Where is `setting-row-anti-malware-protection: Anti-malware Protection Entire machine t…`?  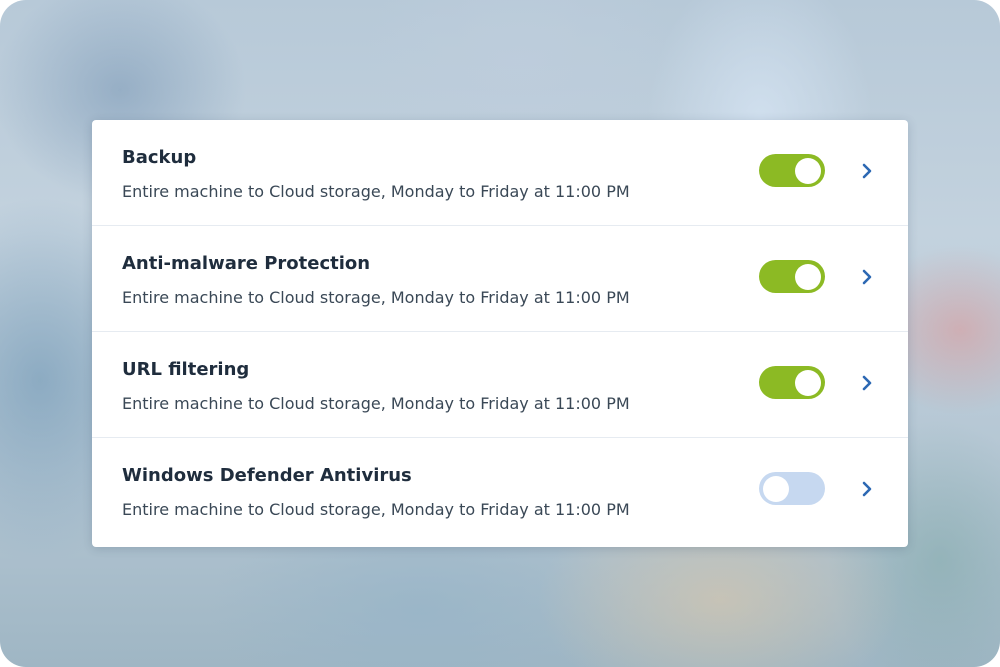 setting-row-anti-malware-protection: Anti-malware Protection Entire machine t… is located at coordinates (500, 279).